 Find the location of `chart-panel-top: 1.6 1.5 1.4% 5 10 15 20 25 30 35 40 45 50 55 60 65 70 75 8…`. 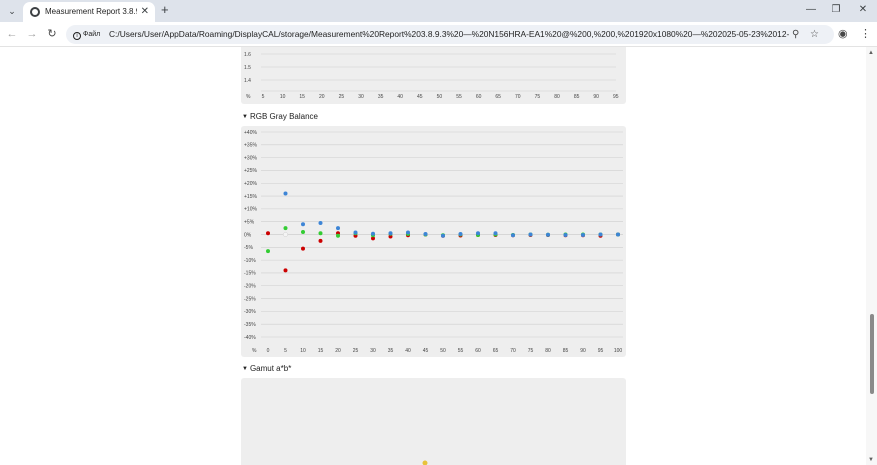

chart-panel-top: 1.6 1.5 1.4% 5 10 15 20 25 30 35 40 45 50 55 60 65 70 75 8… is located at coordinates (433, 75).